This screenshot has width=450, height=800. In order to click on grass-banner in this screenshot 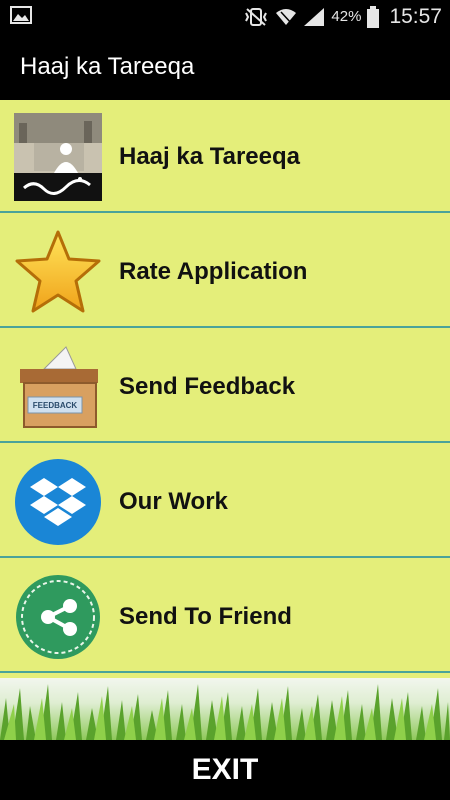, I will do `click(225, 709)`.